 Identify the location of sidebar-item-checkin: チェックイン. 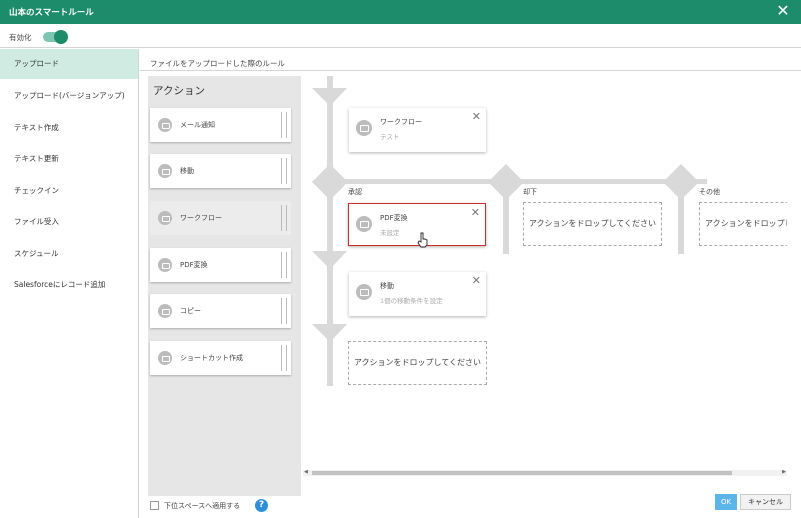
(69, 191).